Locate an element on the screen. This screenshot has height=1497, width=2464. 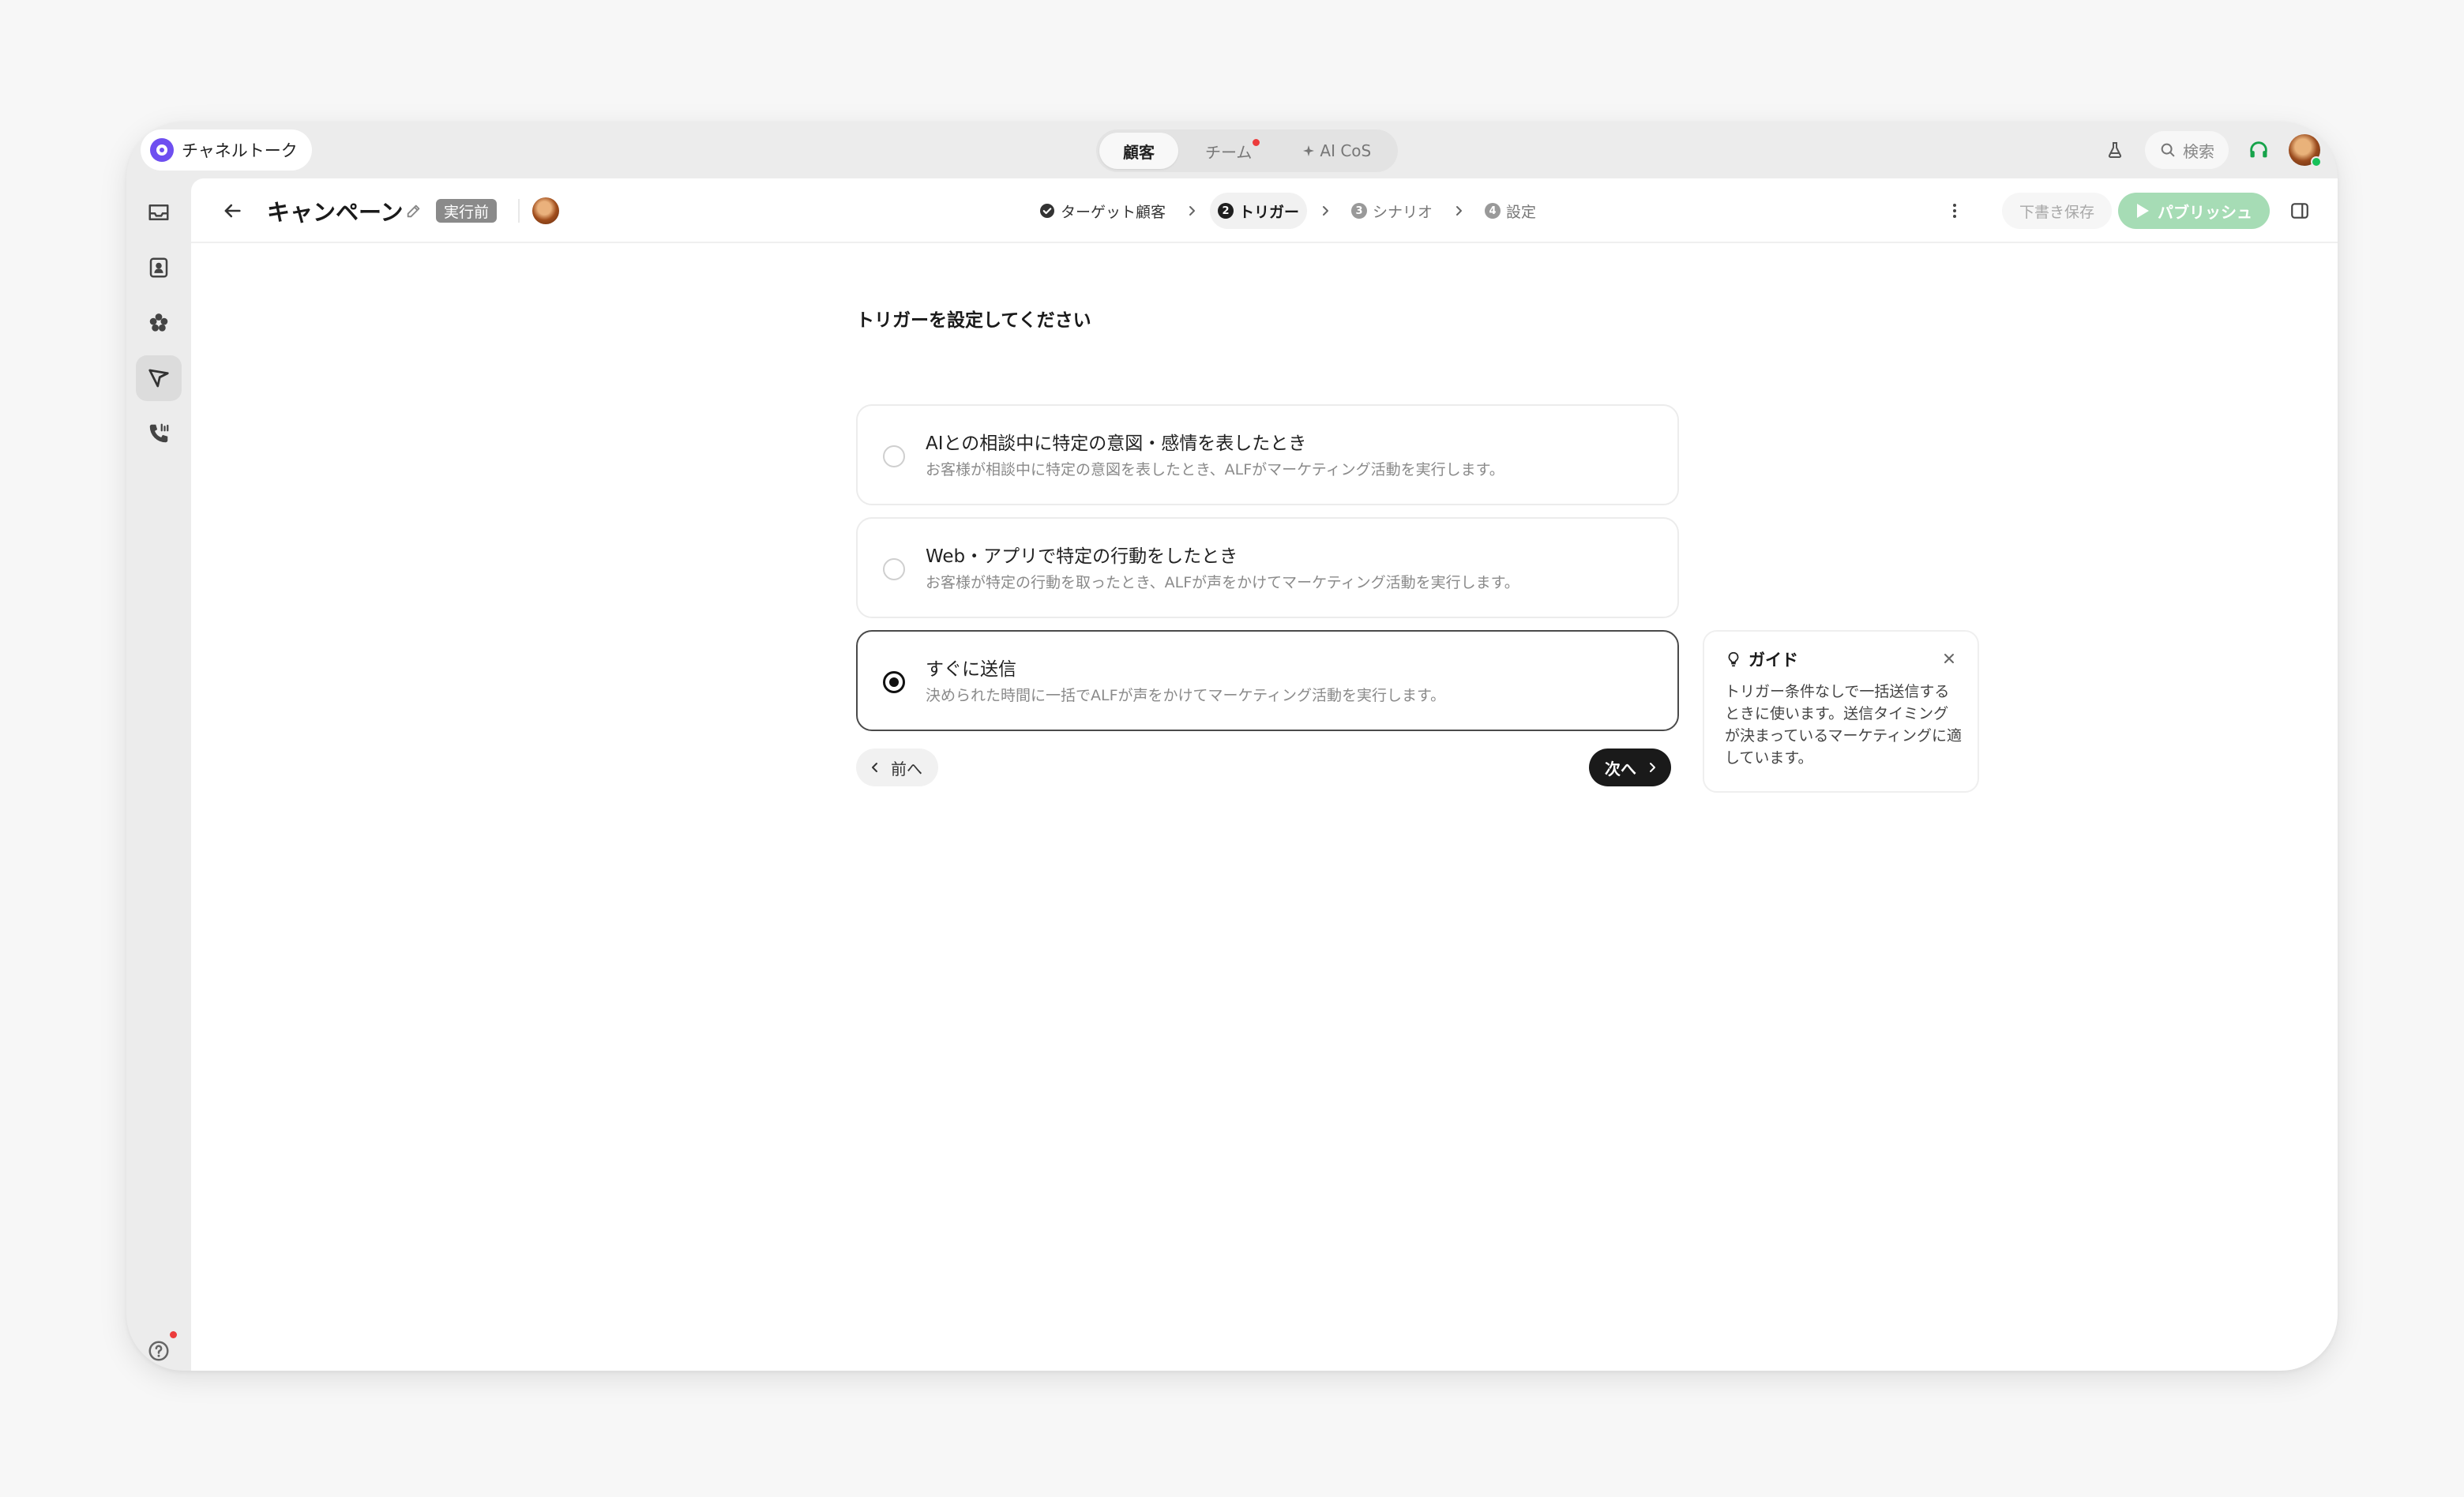
option-title: すぐに送信 is located at coordinates (971, 669).